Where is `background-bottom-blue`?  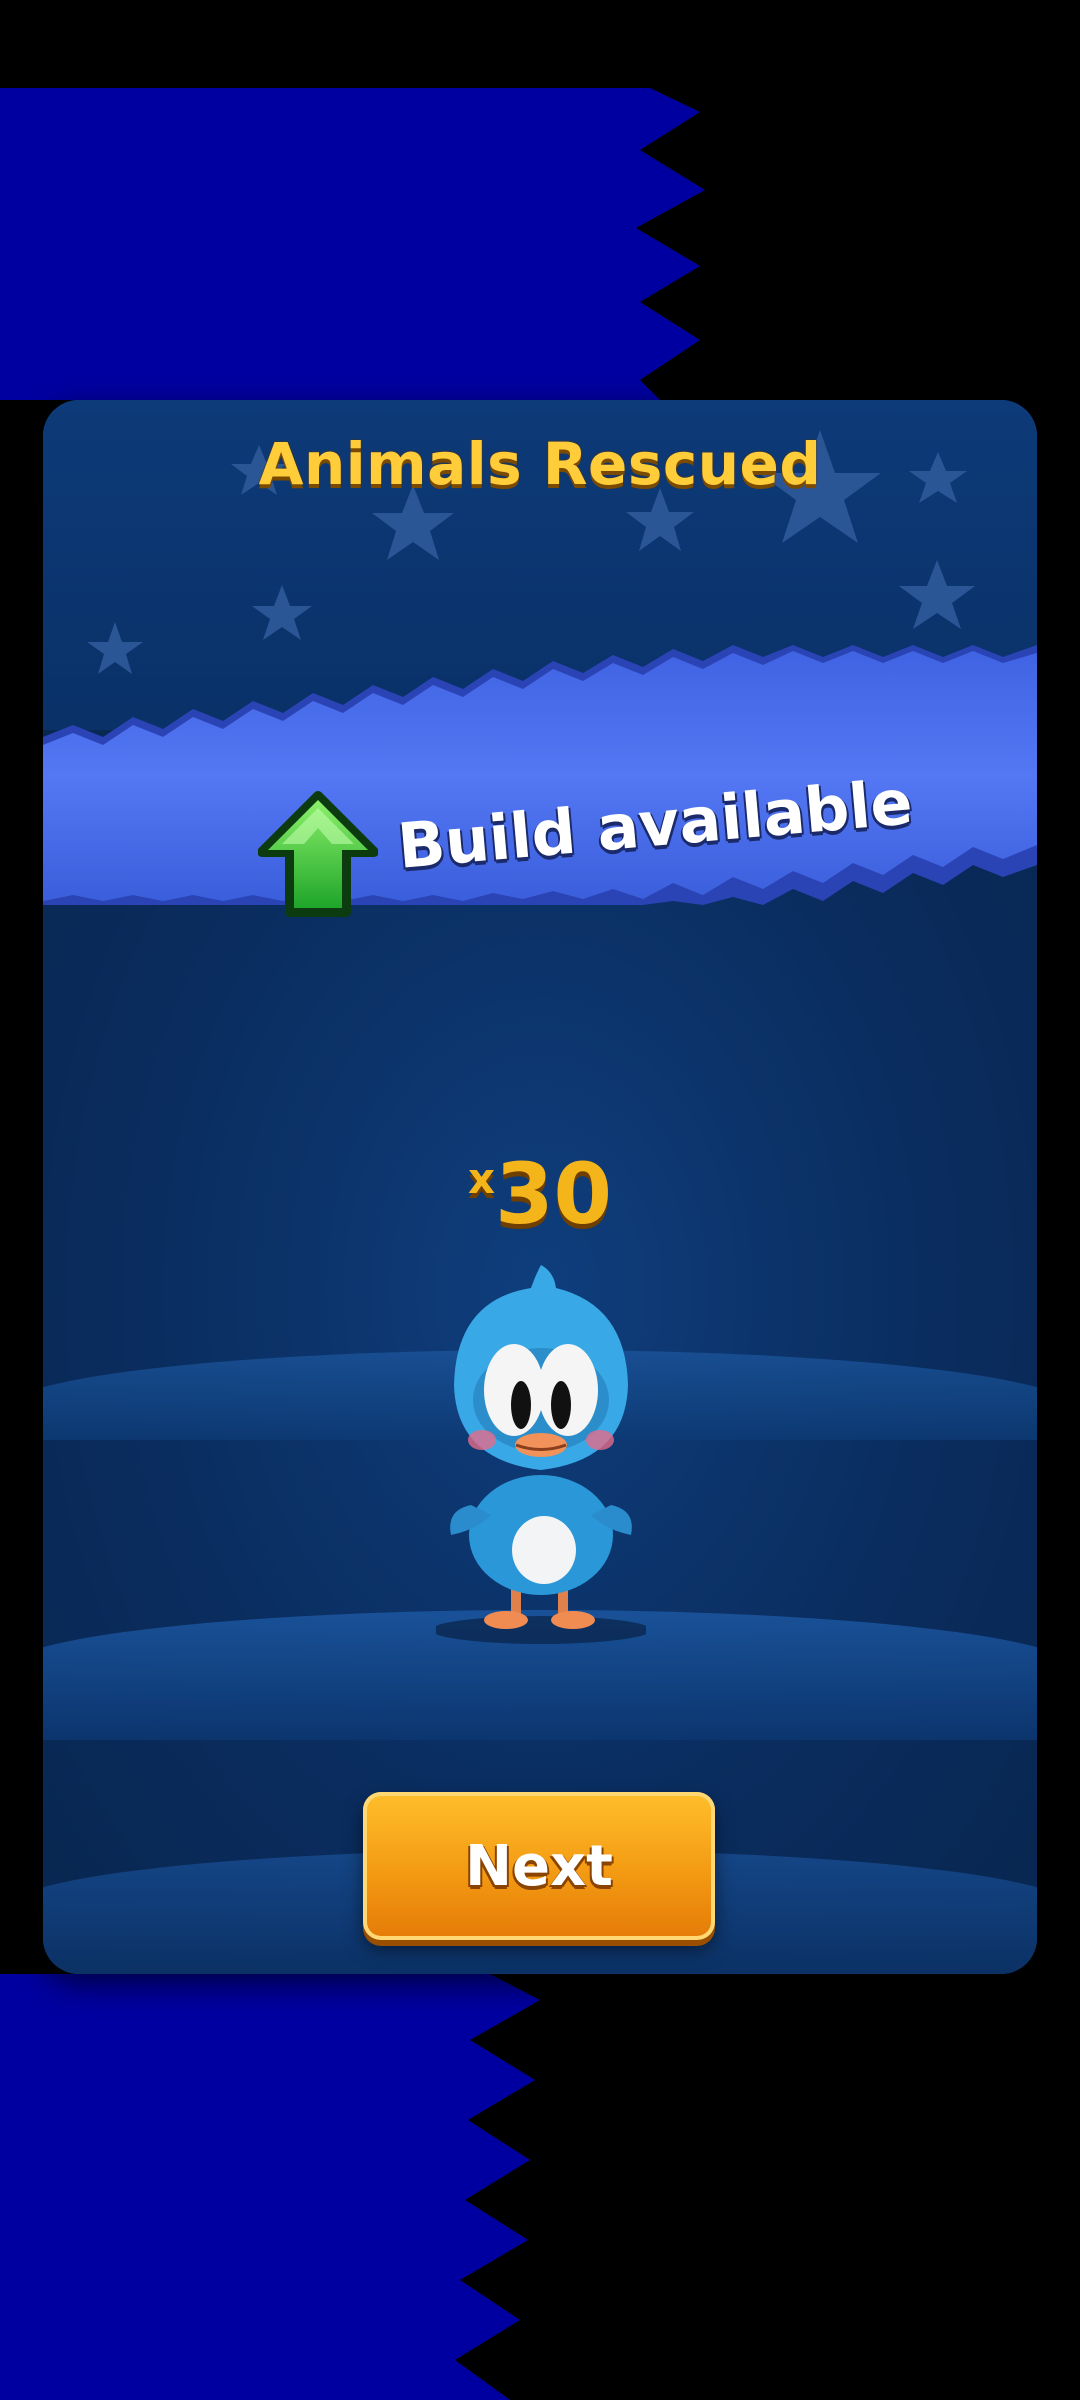
background-bottom-blue is located at coordinates (270, 2187).